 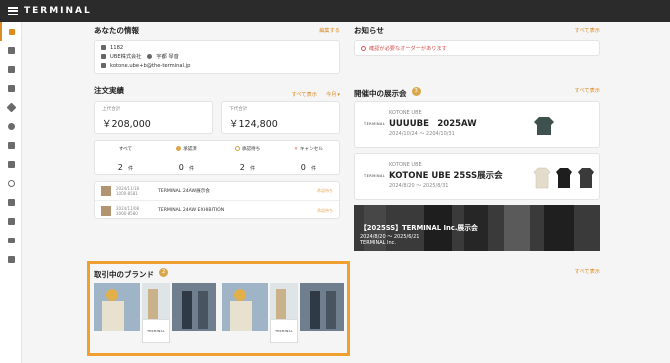 I want to click on news-alert-text: 確認が必要なオーダーがあります, so click(x=408, y=48).